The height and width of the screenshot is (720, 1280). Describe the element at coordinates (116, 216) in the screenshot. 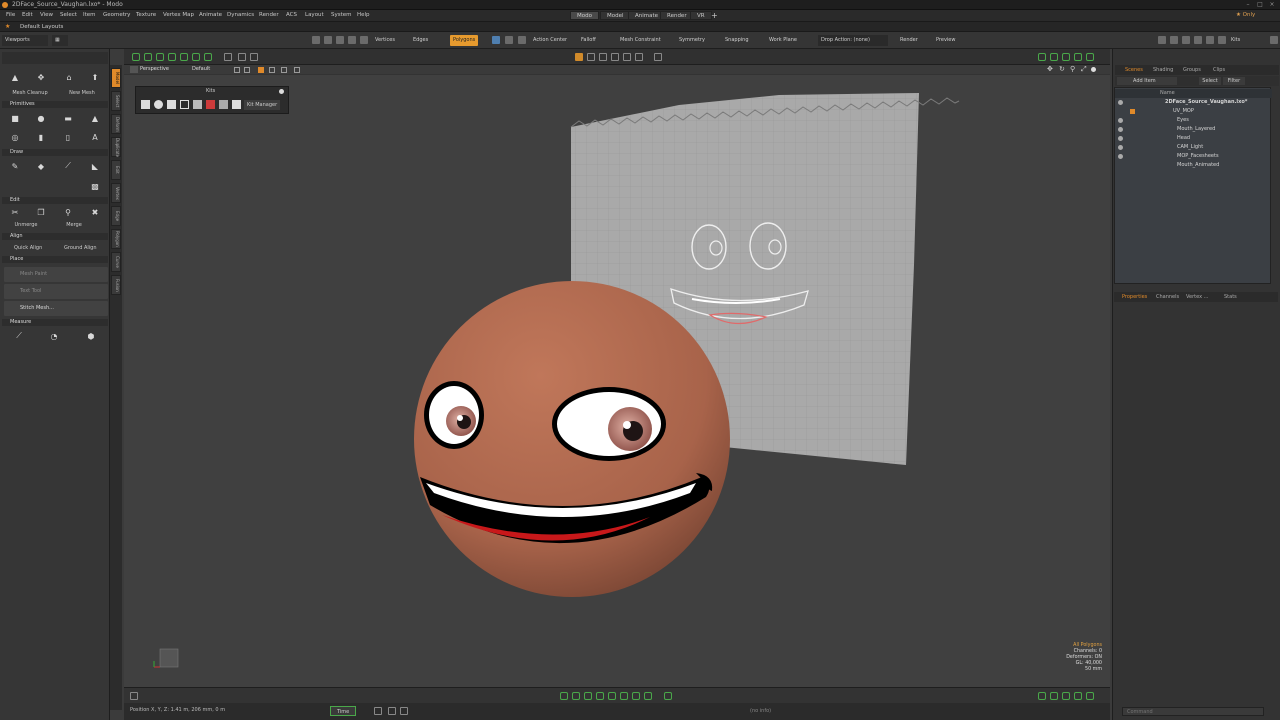

I see `vtab-edge: Edge` at that location.